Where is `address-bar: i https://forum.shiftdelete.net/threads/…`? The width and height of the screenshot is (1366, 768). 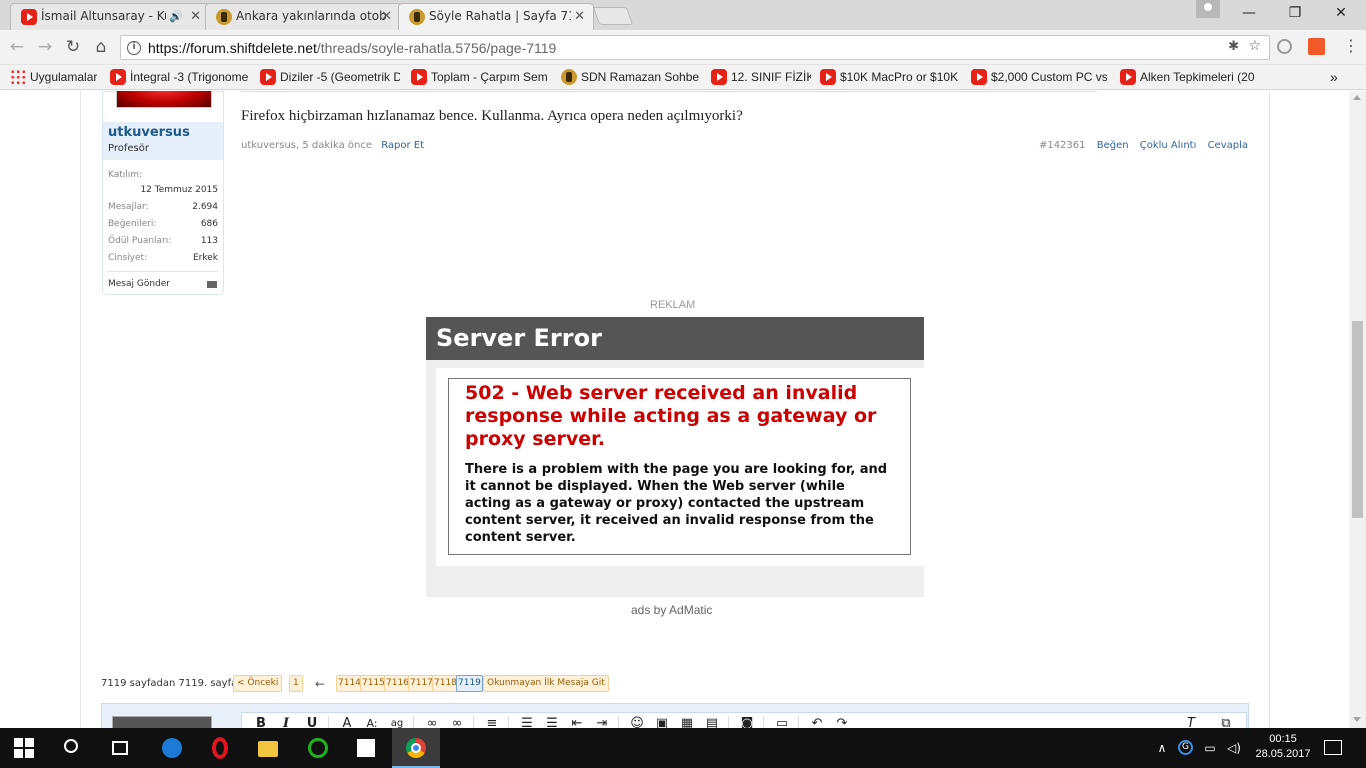 address-bar: i https://forum.shiftdelete.net/threads/… is located at coordinates (695, 47).